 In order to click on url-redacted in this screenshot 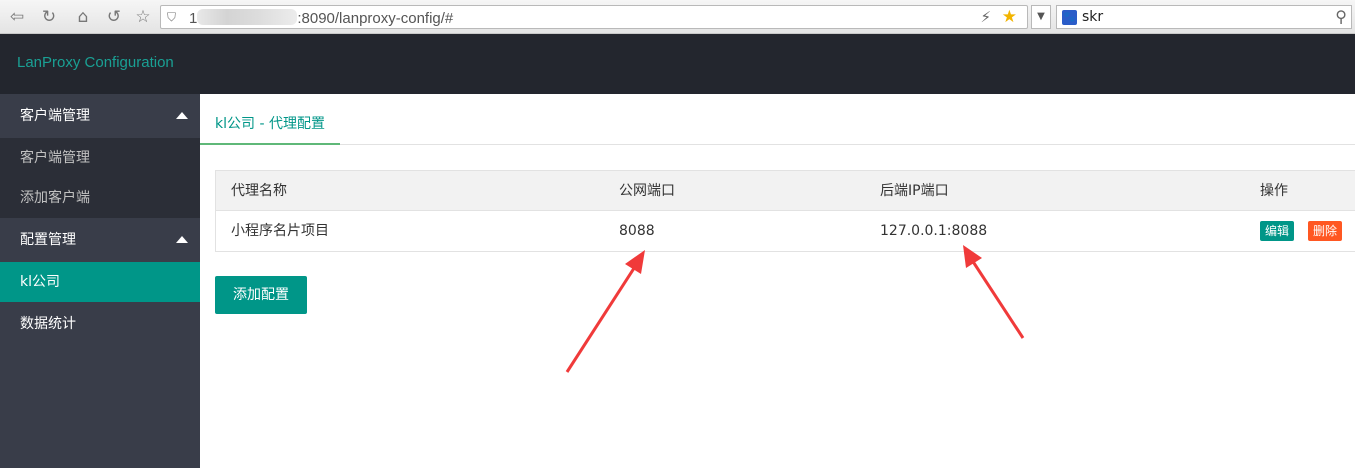, I will do `click(247, 17)`.